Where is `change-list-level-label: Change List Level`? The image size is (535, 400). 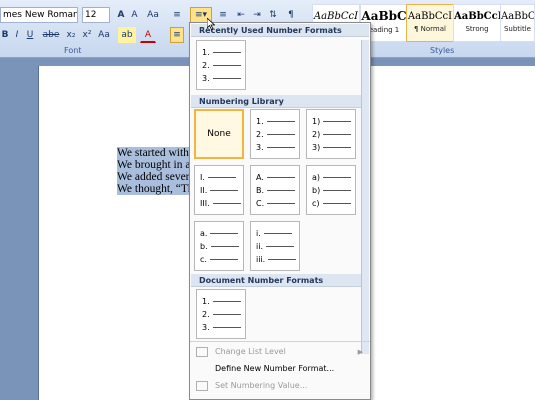 change-list-level-label: Change List Level is located at coordinates (250, 351).